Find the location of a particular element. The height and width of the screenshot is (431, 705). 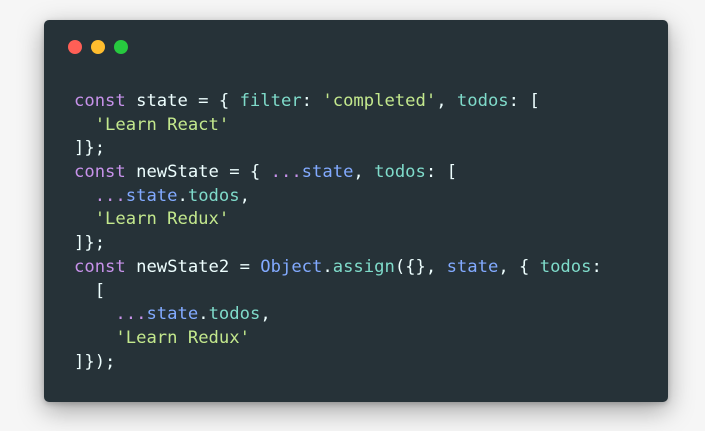

code-token: [ is located at coordinates (90, 290).